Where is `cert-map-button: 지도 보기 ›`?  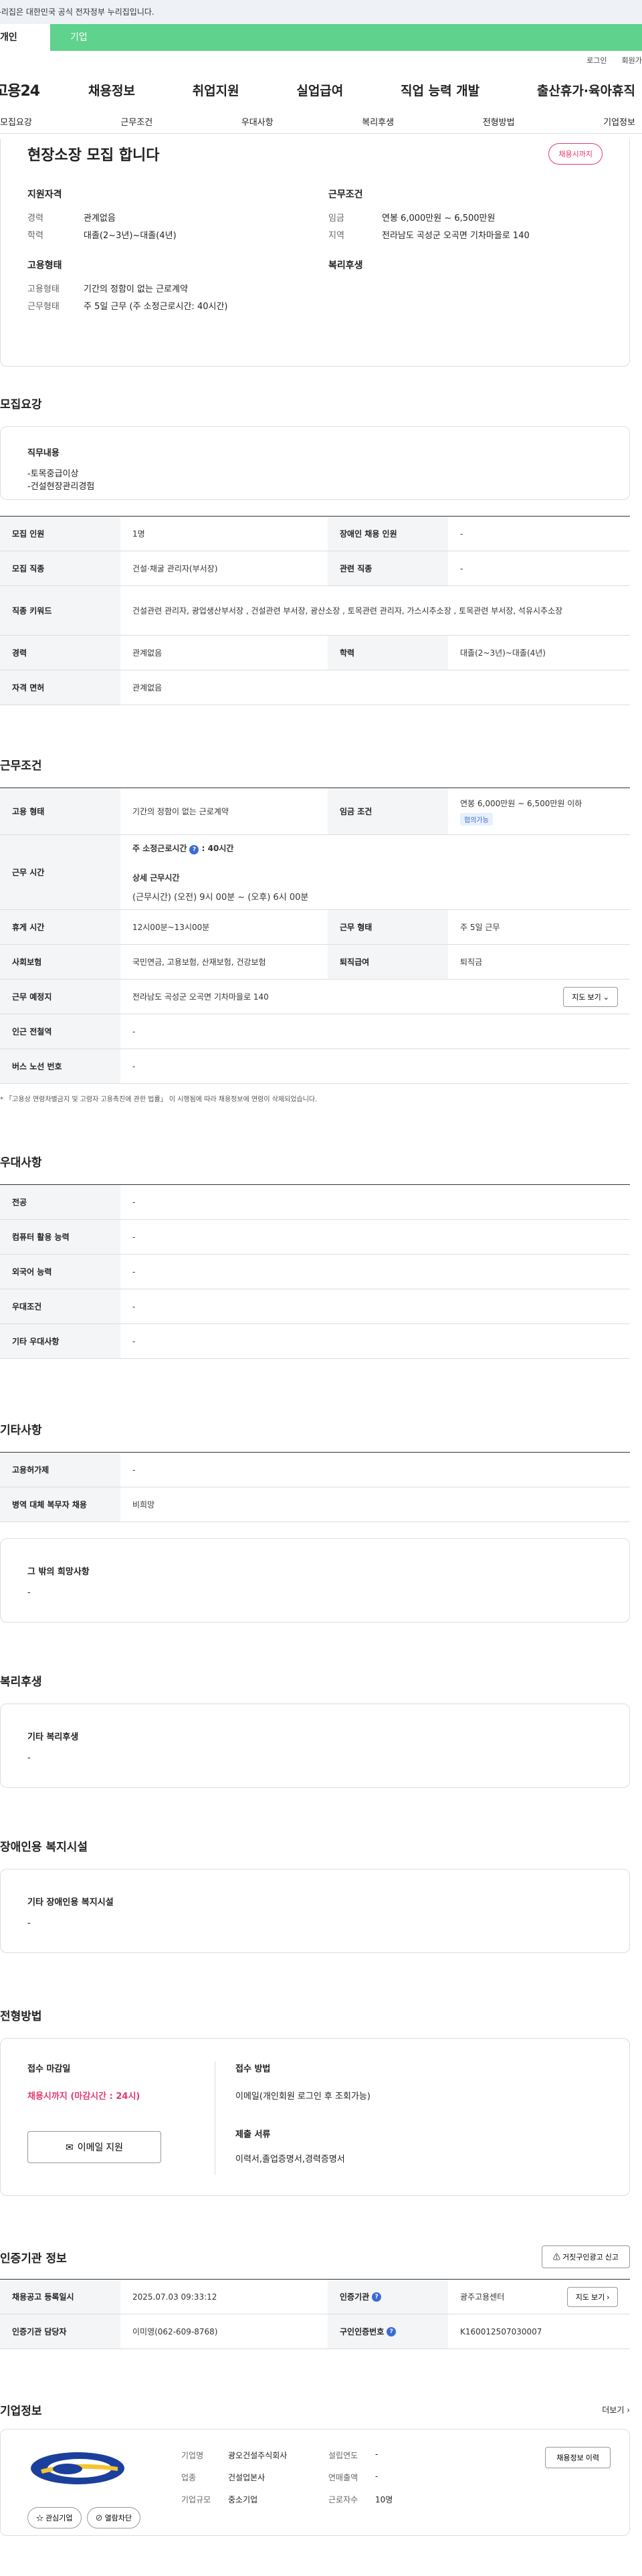
cert-map-button: 지도 보기 › is located at coordinates (592, 2296).